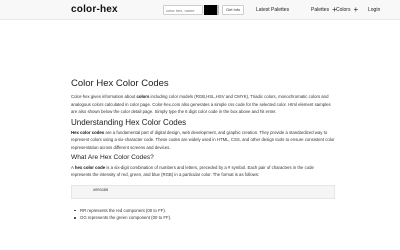 The width and height of the screenshot is (400, 250). Describe the element at coordinates (90, 167) in the screenshot. I see `what-are-bold: hex color code` at that location.